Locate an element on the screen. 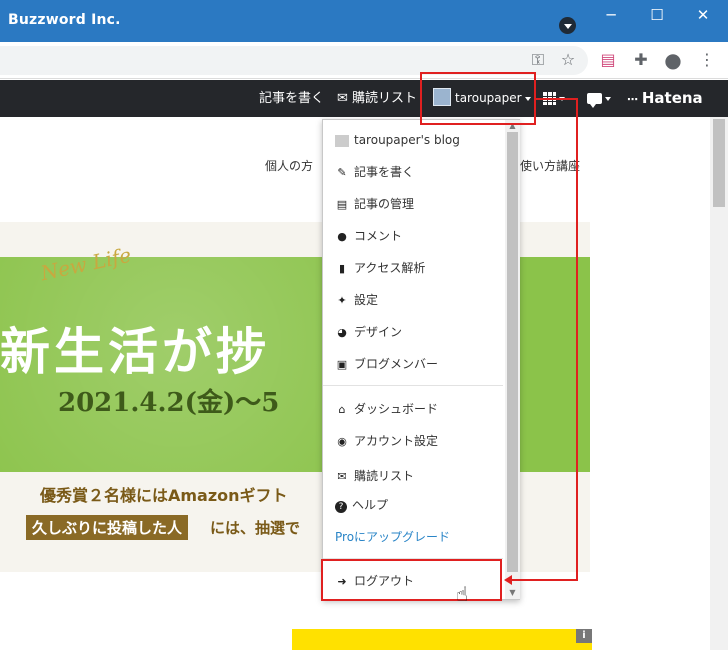  home-icon: ⌂ is located at coordinates (342, 409).